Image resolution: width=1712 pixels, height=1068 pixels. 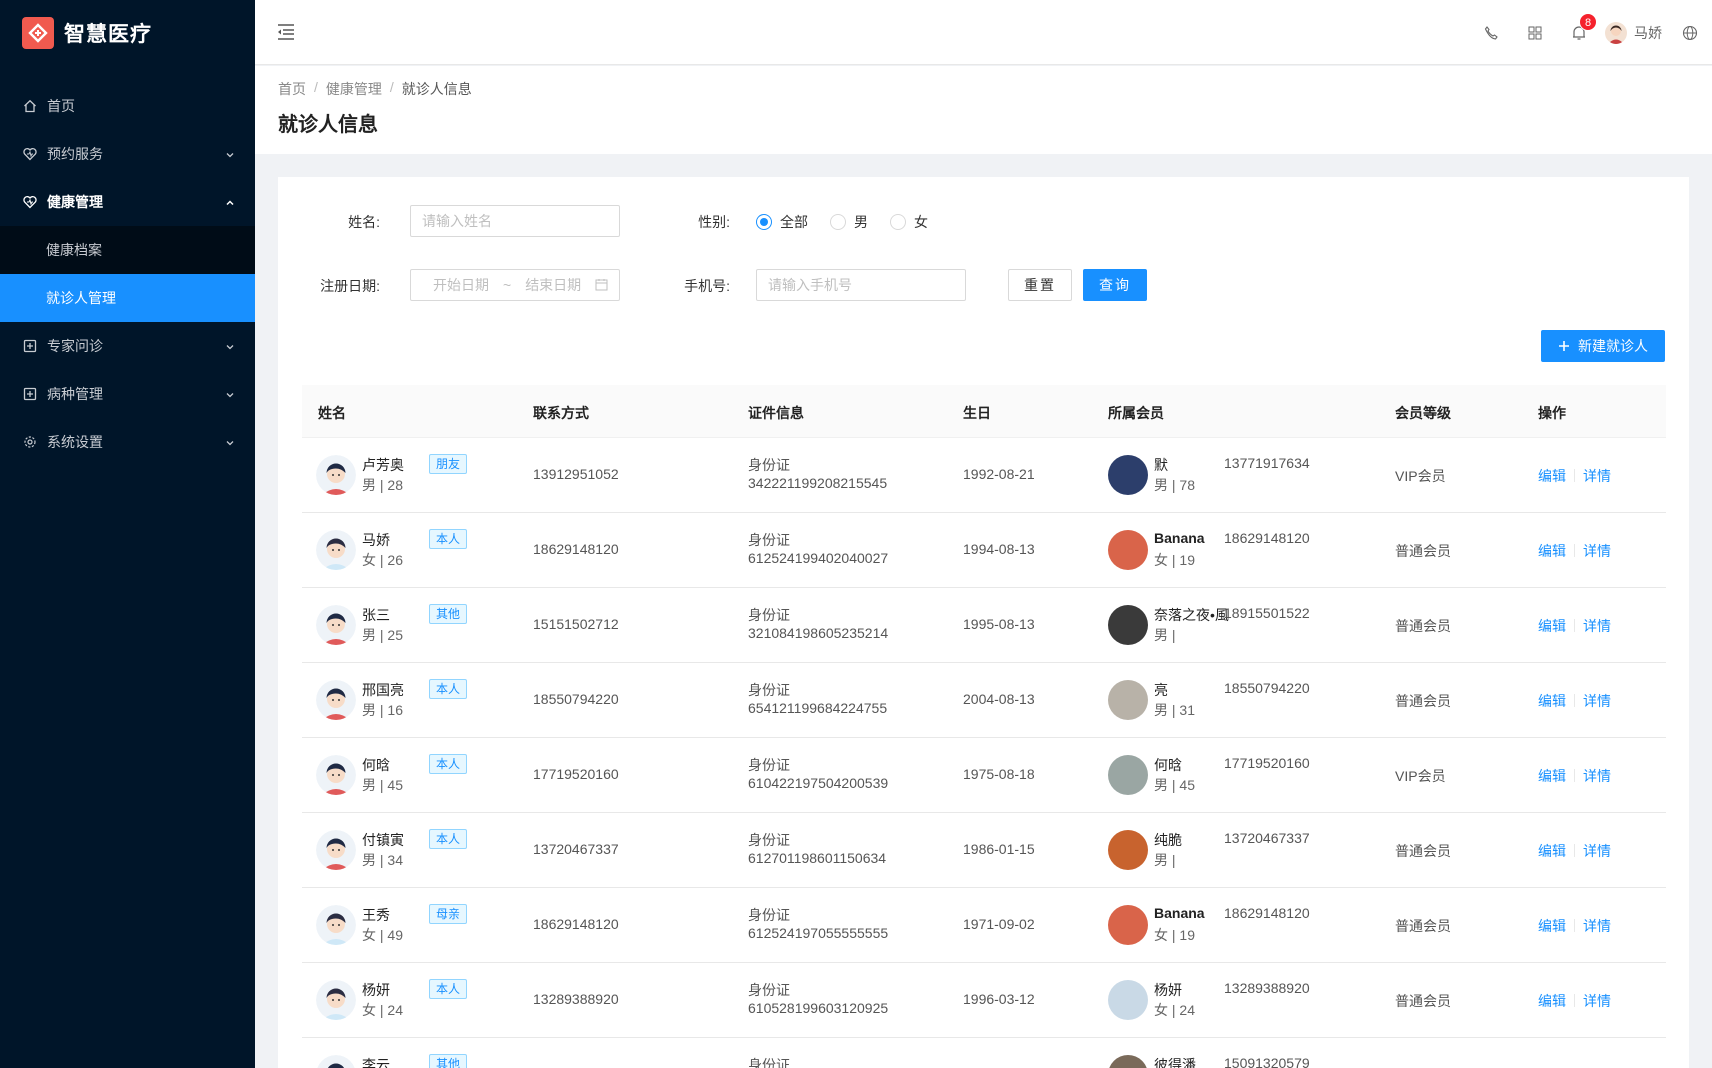 What do you see at coordinates (61, 106) in the screenshot?
I see `sidebar-item-label: 首页` at bounding box center [61, 106].